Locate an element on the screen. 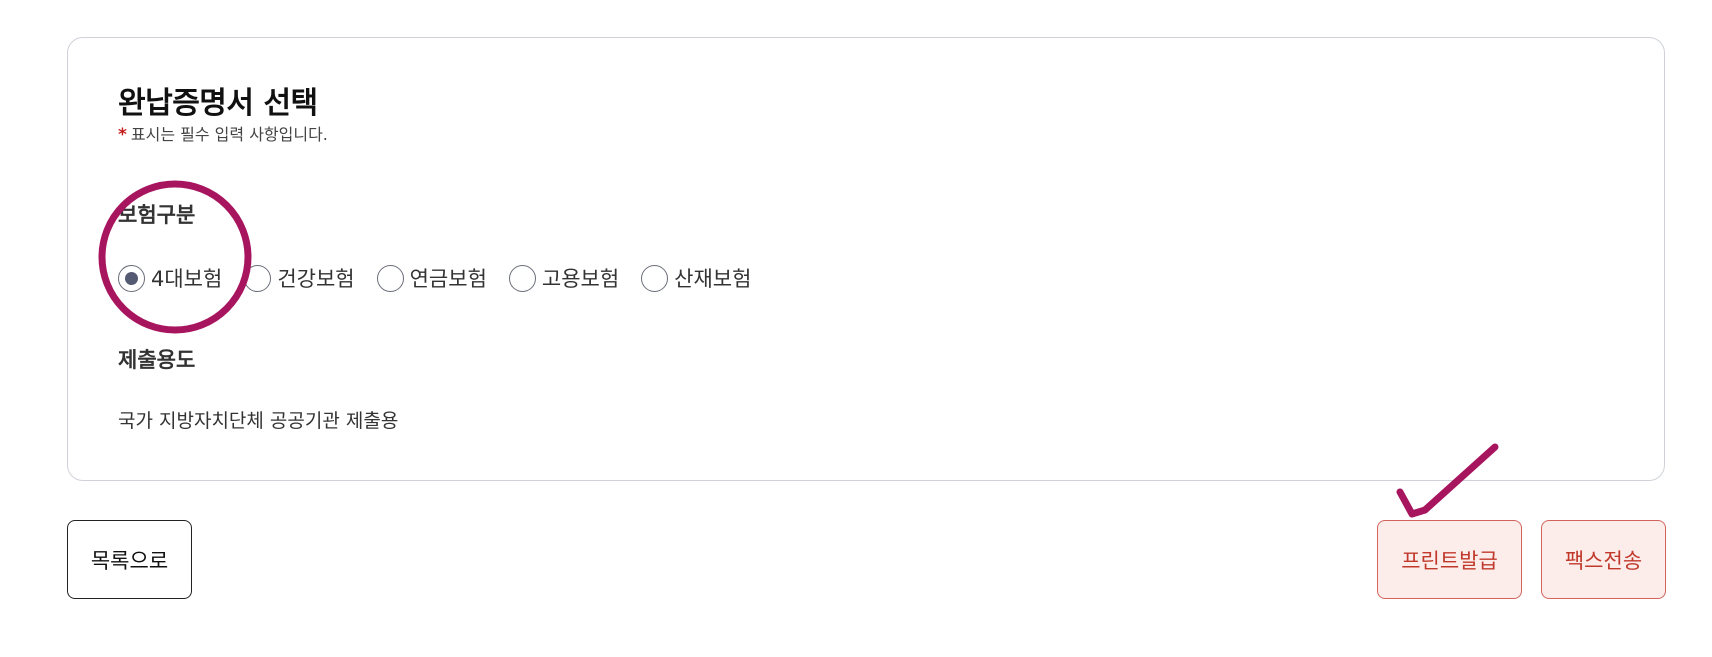 This screenshot has width=1712, height=657. required-note-text: 표시는 필수 입력 사항입니다. is located at coordinates (229, 134).